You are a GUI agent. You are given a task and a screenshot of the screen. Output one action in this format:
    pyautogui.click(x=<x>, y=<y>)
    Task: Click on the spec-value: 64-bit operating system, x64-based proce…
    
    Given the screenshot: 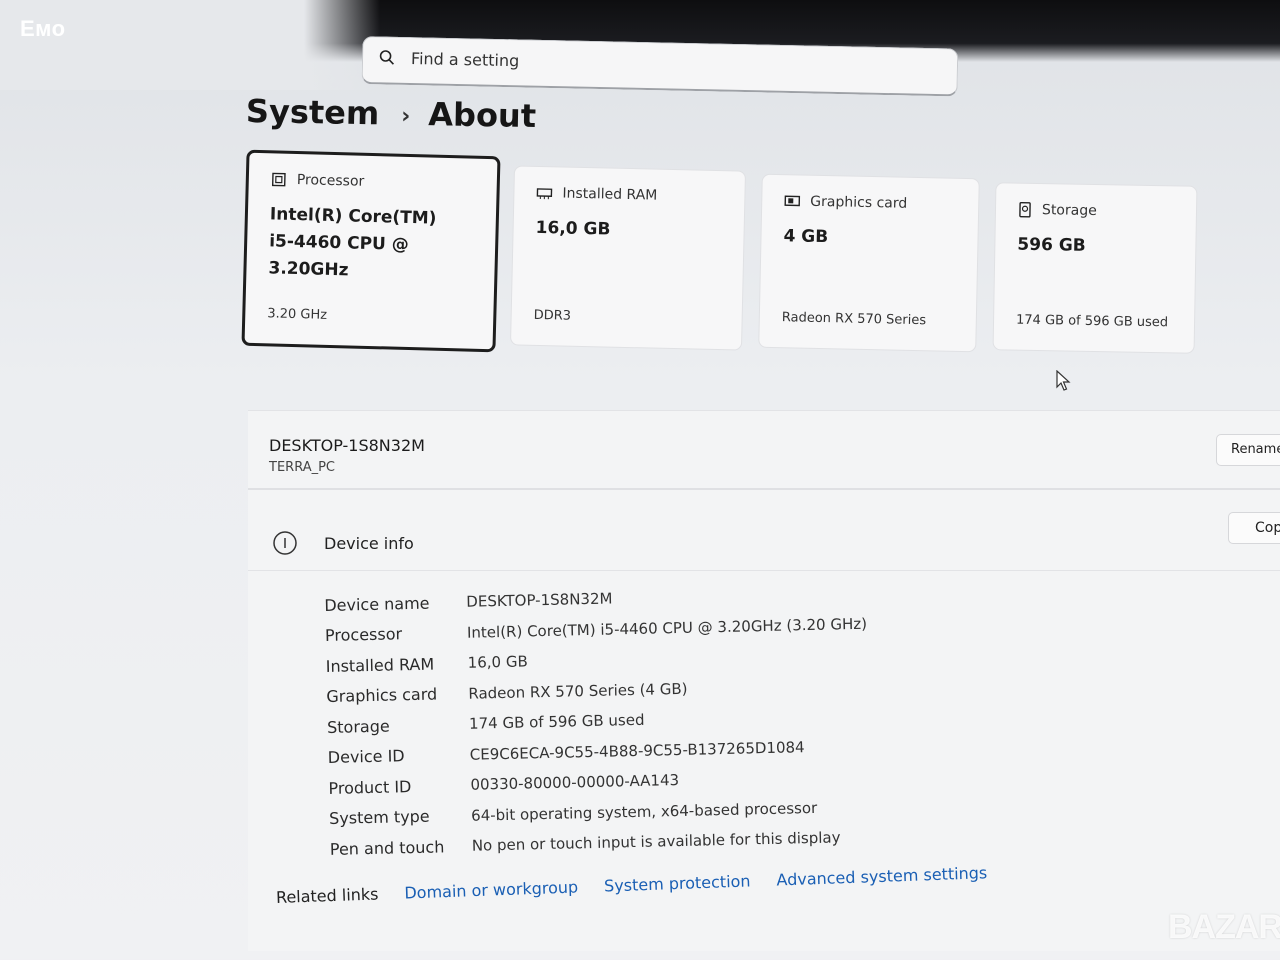 What is the action you would take?
    pyautogui.click(x=644, y=811)
    